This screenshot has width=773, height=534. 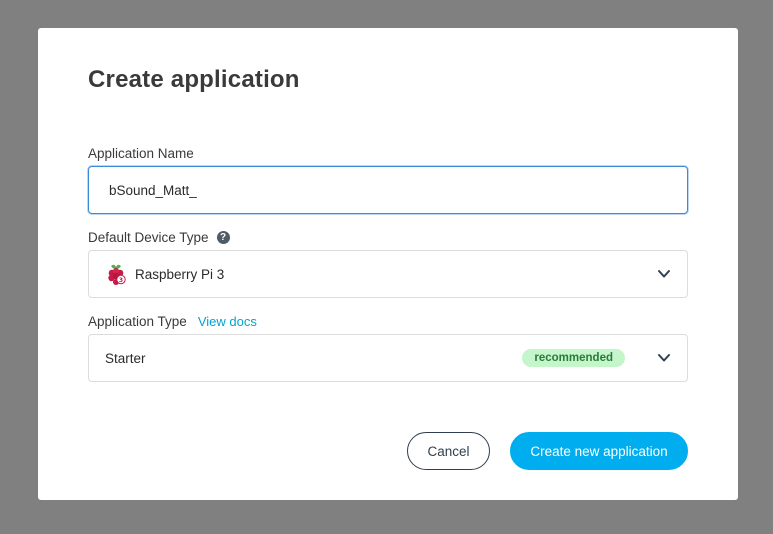 What do you see at coordinates (137, 321) in the screenshot?
I see `application-type-label-text: Application Type` at bounding box center [137, 321].